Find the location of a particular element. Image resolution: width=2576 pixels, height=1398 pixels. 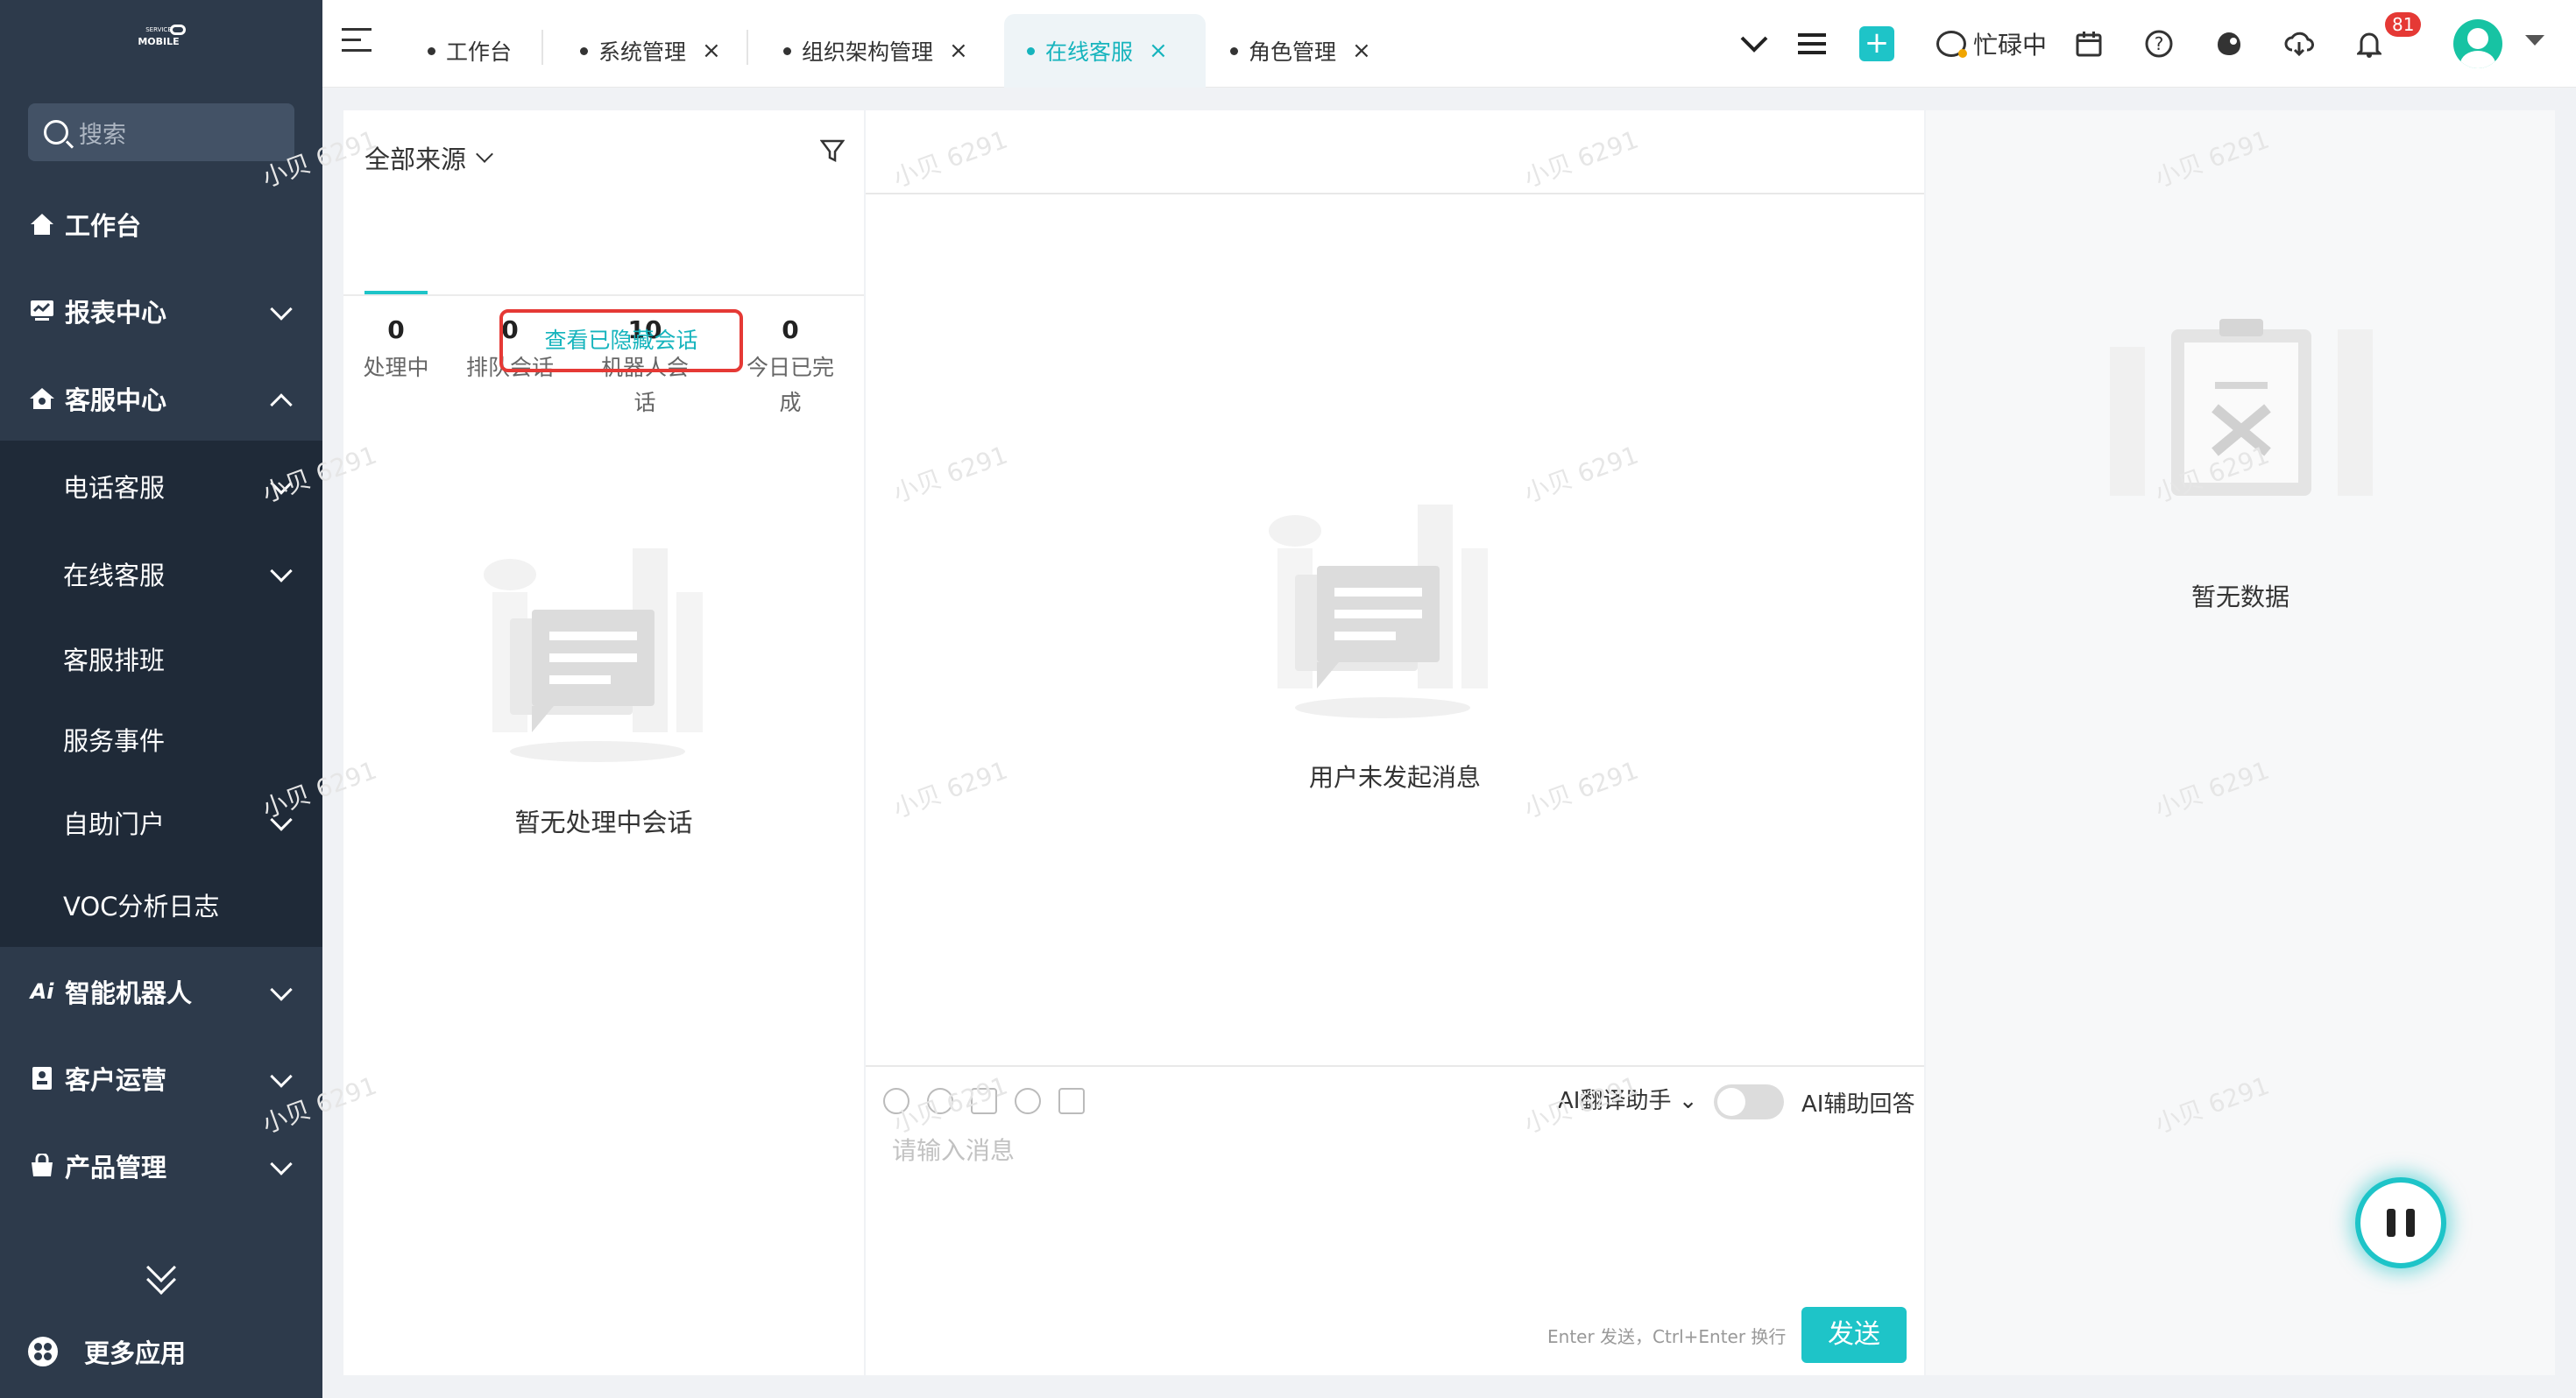

sidebar-item-label: 工作台 is located at coordinates (103, 225).